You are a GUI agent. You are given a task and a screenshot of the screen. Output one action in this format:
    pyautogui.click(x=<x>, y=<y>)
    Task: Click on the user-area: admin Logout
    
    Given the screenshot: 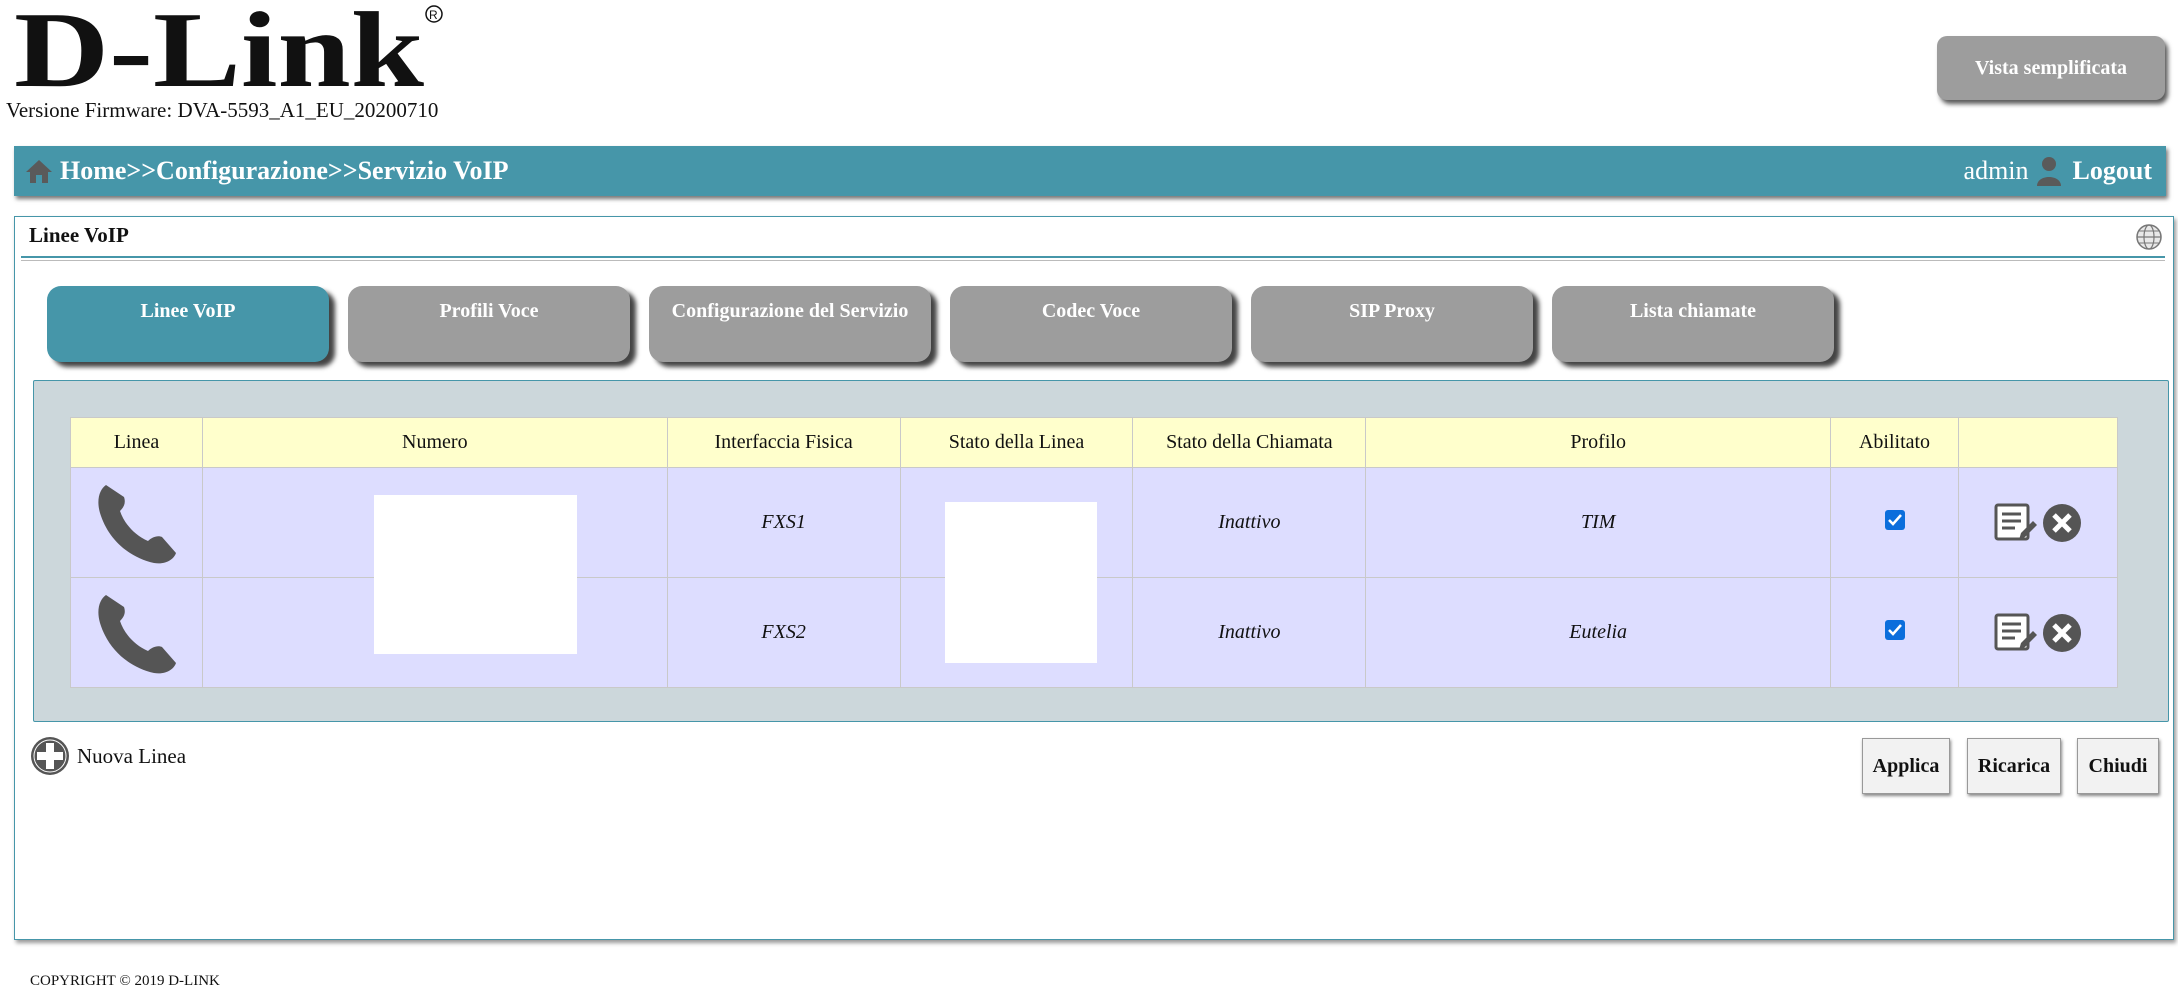 What is the action you would take?
    pyautogui.click(x=2058, y=171)
    